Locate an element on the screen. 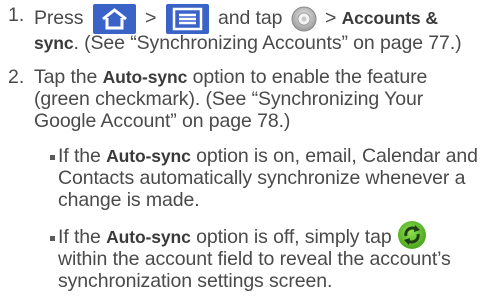  step-1-gt-2: > is located at coordinates (331, 18).